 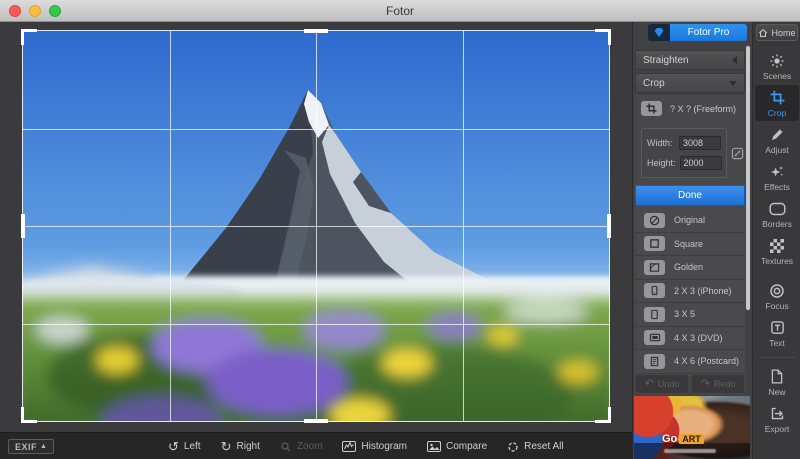 I want to click on preset-label: Golden, so click(x=689, y=267).